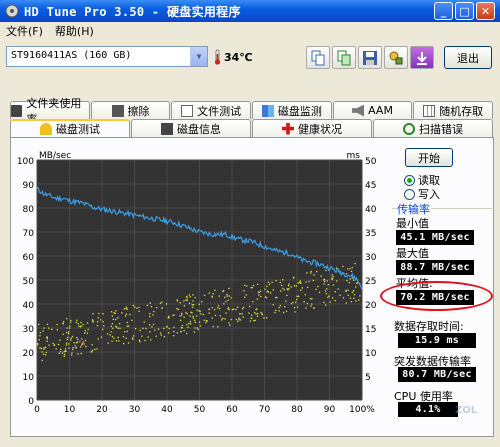 This screenshot has width=500, height=447. I want to click on close-button: ✕, so click(485, 11).